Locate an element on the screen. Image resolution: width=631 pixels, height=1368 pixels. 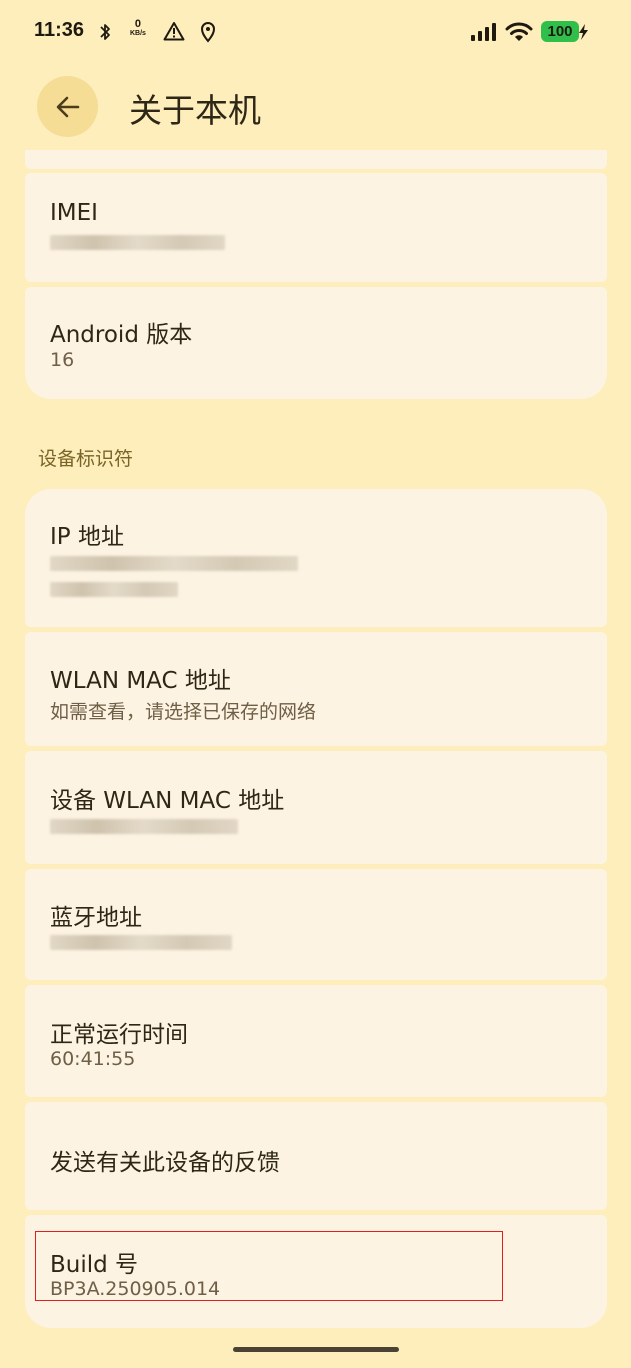
network-speed-value: 0 is located at coordinates (138, 24).